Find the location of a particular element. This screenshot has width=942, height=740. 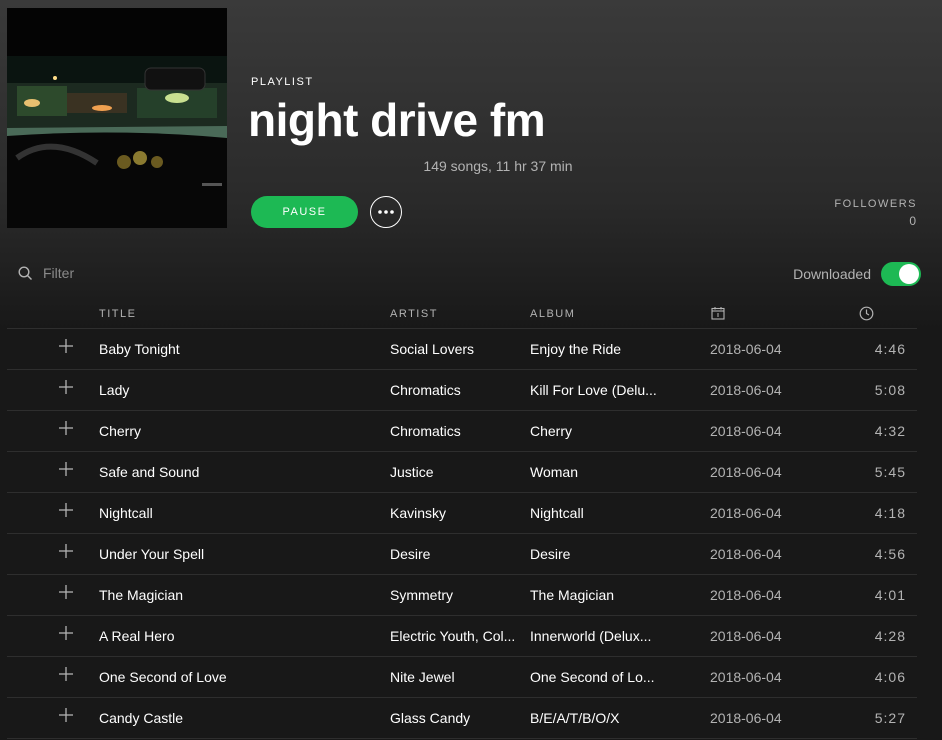

playlist-title: night drive fm is located at coordinates (397, 120).